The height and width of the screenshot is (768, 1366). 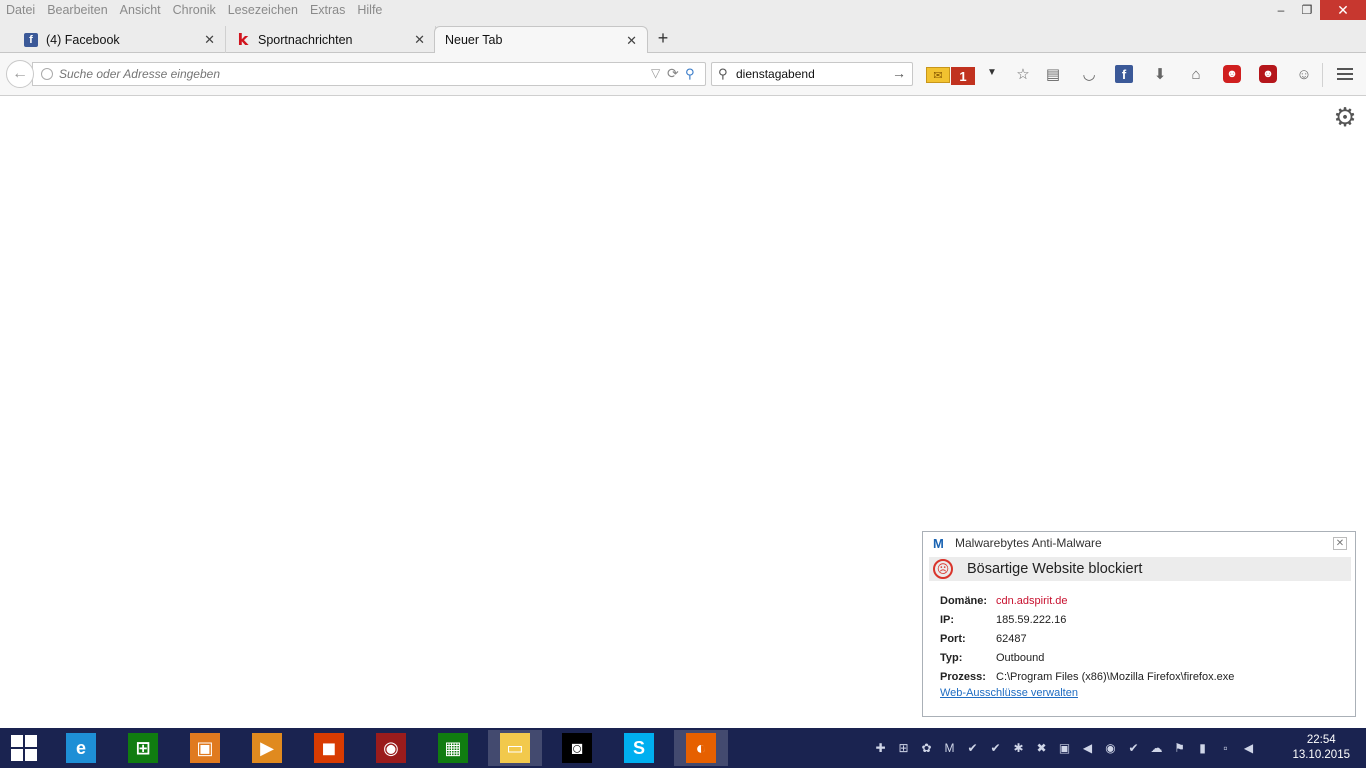 I want to click on detail-value: cdn.adspirit.de, so click(x=1032, y=600).